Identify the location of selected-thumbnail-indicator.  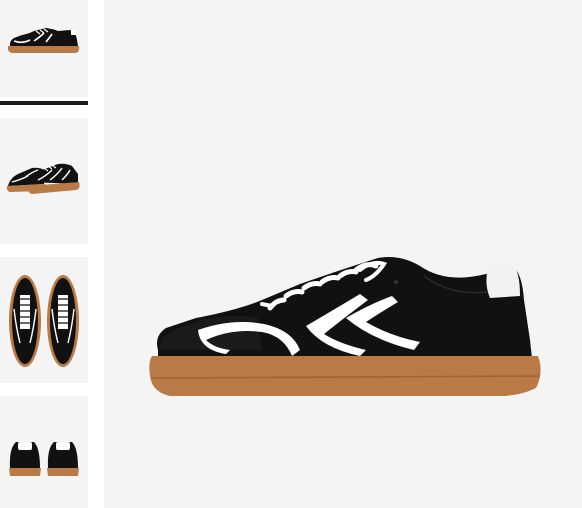
(44, 103).